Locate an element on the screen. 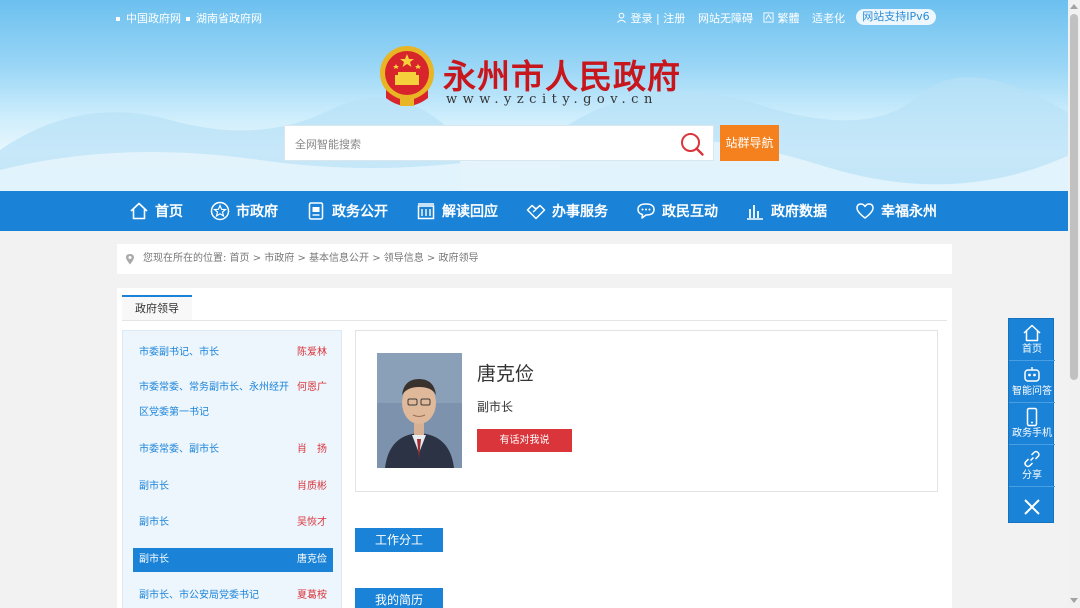  nav-home: 首页 is located at coordinates (156, 211).